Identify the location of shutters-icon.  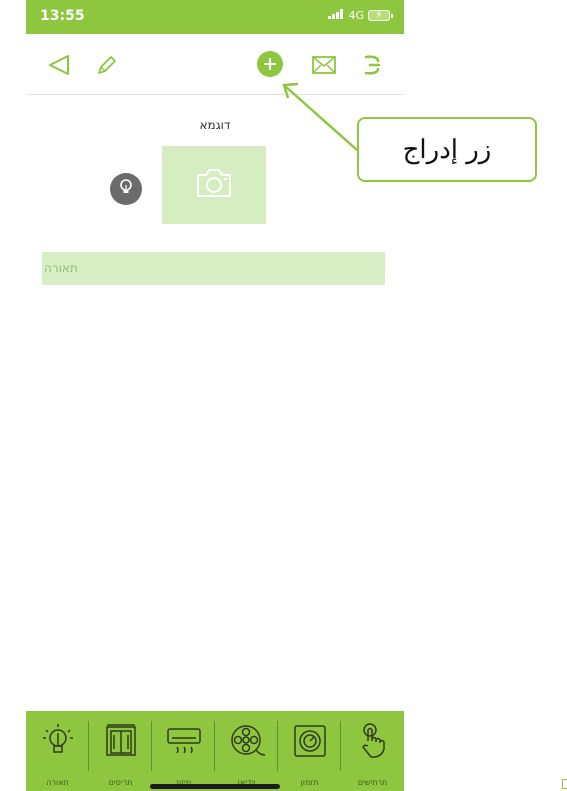
(121, 738).